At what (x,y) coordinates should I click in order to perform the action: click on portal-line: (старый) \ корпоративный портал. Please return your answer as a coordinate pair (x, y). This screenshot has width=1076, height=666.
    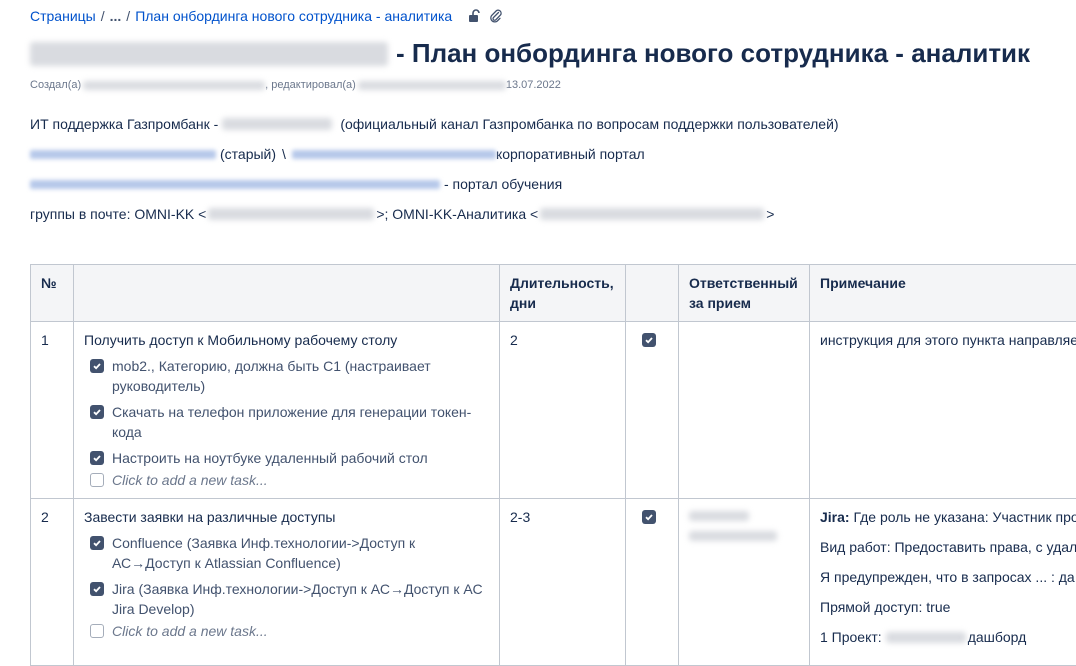
    Looking at the image, I should click on (337, 154).